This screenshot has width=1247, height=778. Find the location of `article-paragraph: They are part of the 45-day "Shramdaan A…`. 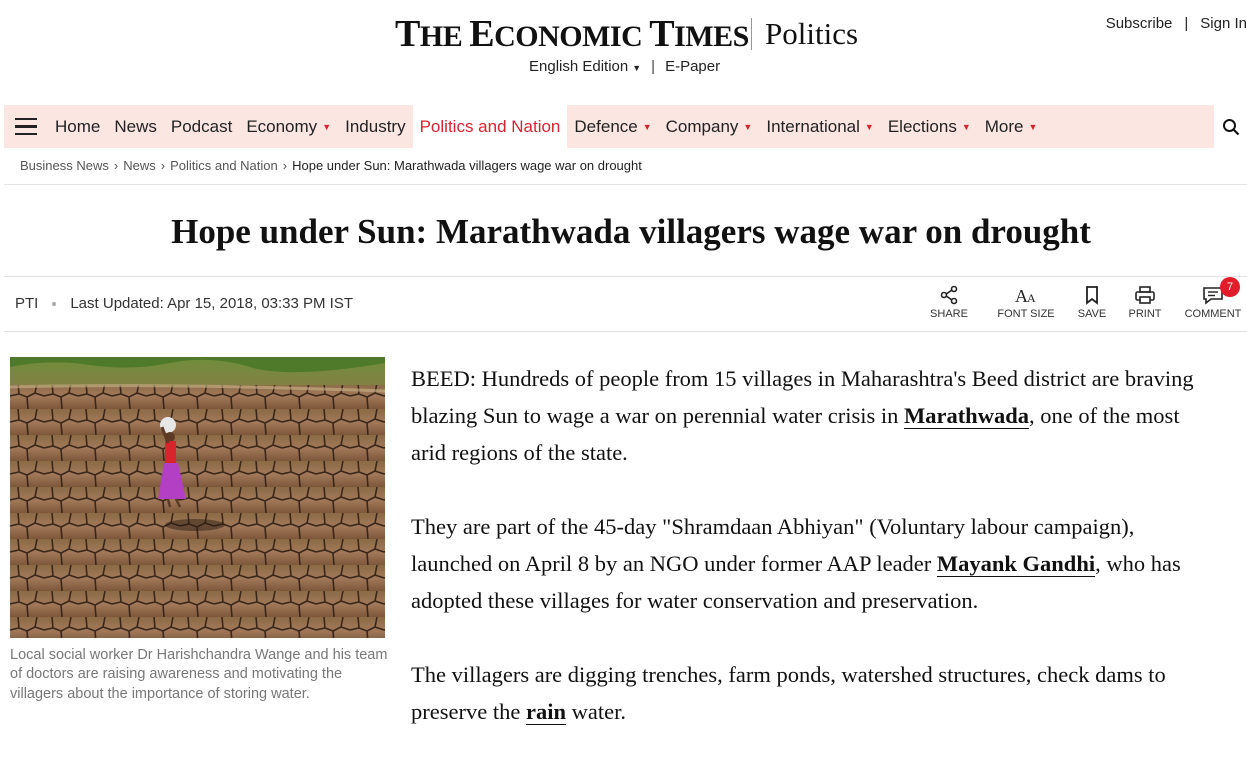

article-paragraph: They are part of the 45-day "Shramdaan A… is located at coordinates (796, 563).